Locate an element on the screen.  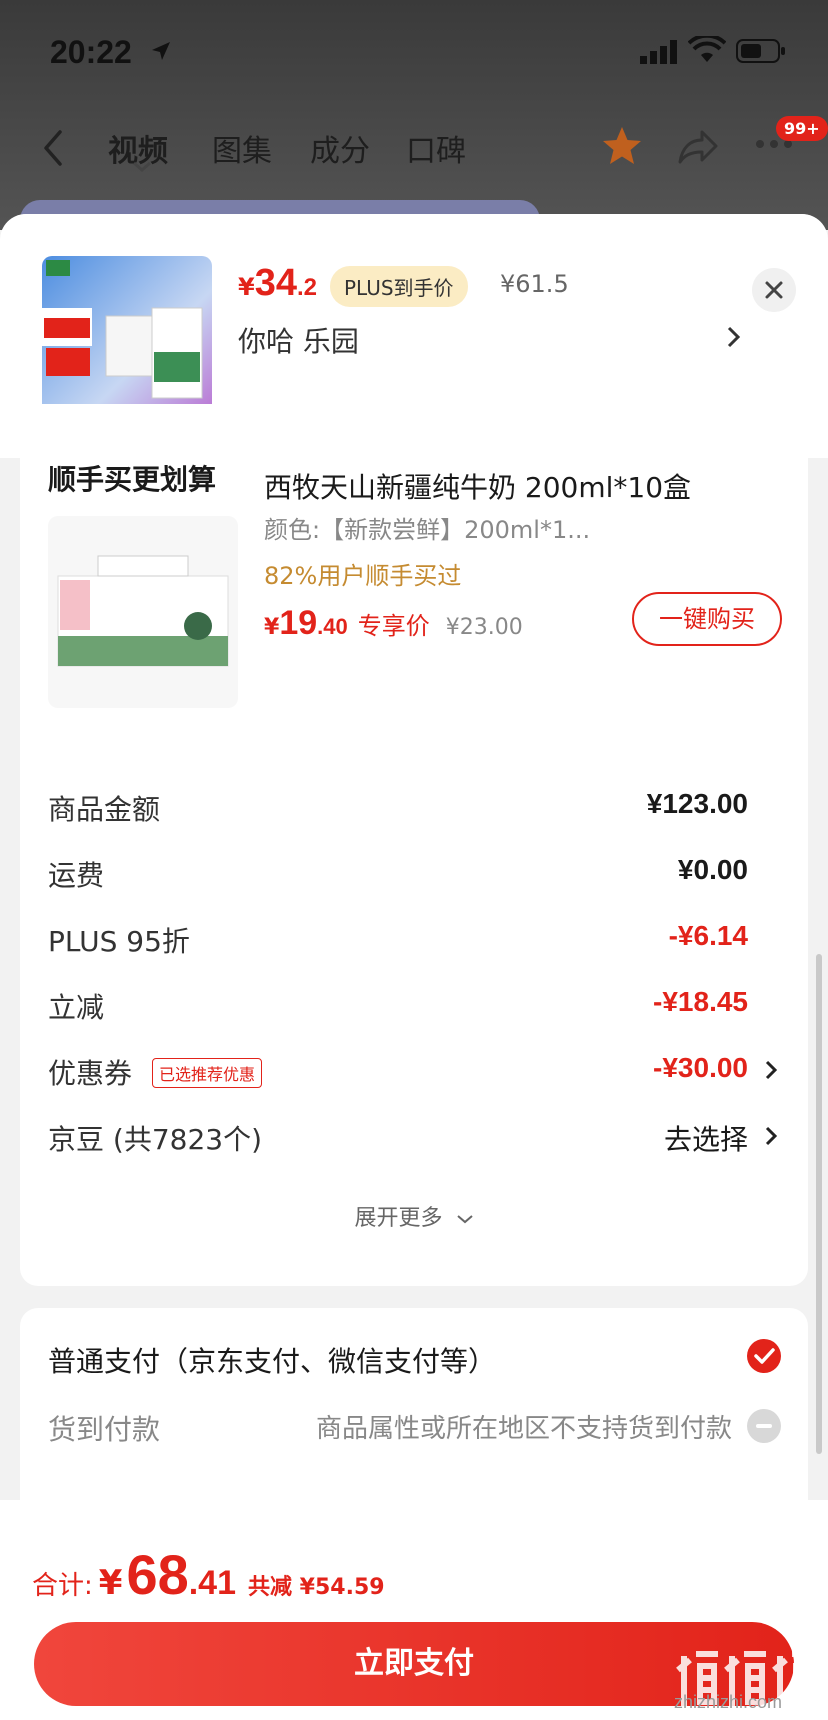
row-value: -¥6.14 is located at coordinates (708, 935).